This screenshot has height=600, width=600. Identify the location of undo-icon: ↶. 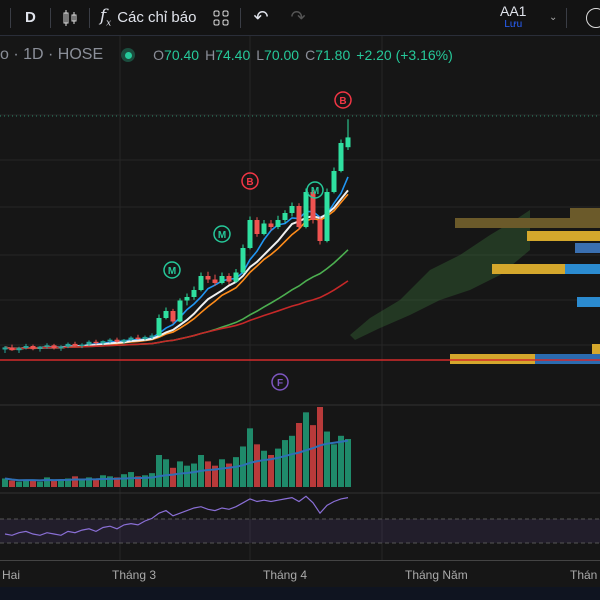
(260, 17).